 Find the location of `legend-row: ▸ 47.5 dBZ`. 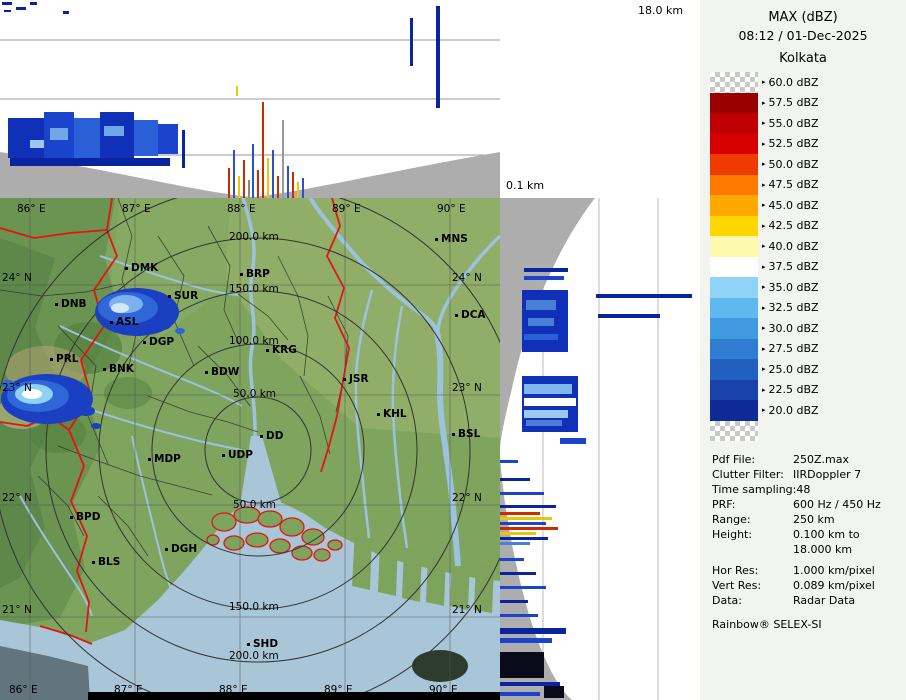

legend-row: ▸ 47.5 dBZ is located at coordinates (764, 184).